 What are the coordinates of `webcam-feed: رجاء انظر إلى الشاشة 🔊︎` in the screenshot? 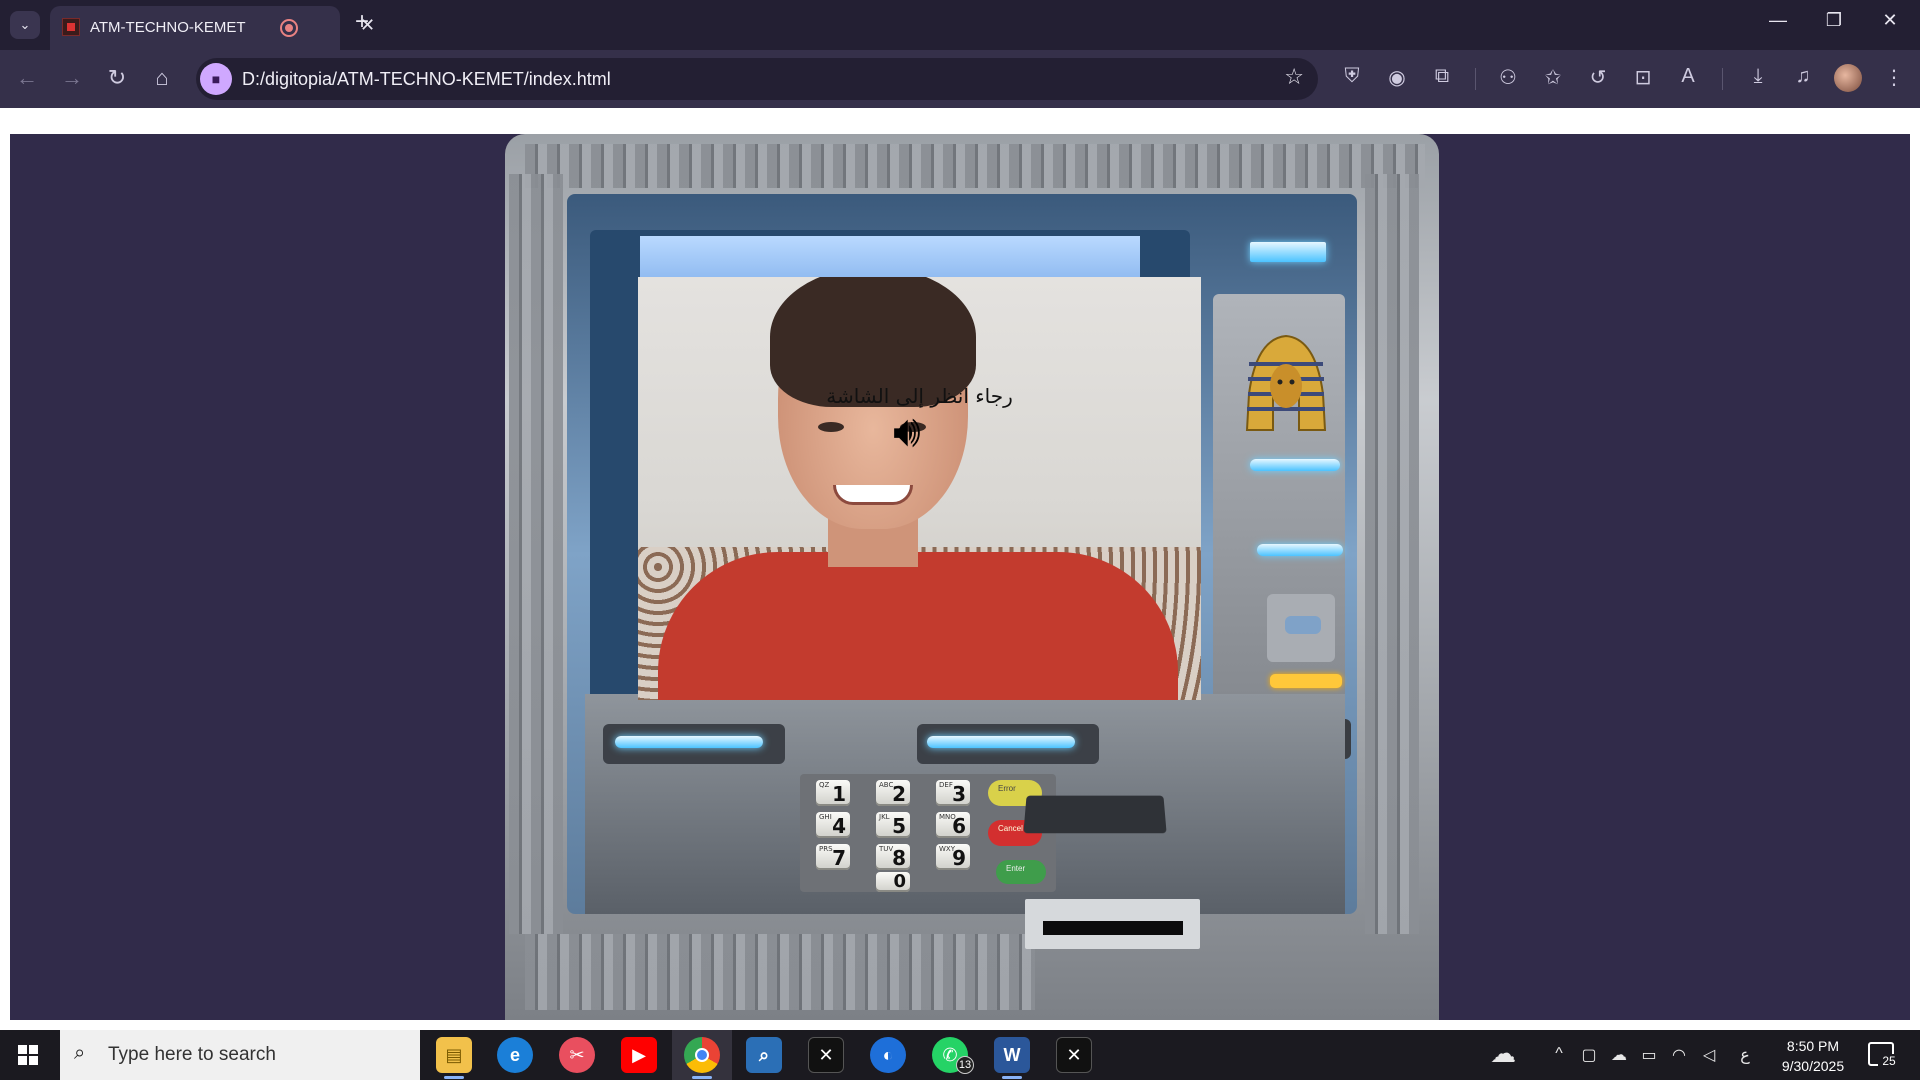 It's located at (919, 488).